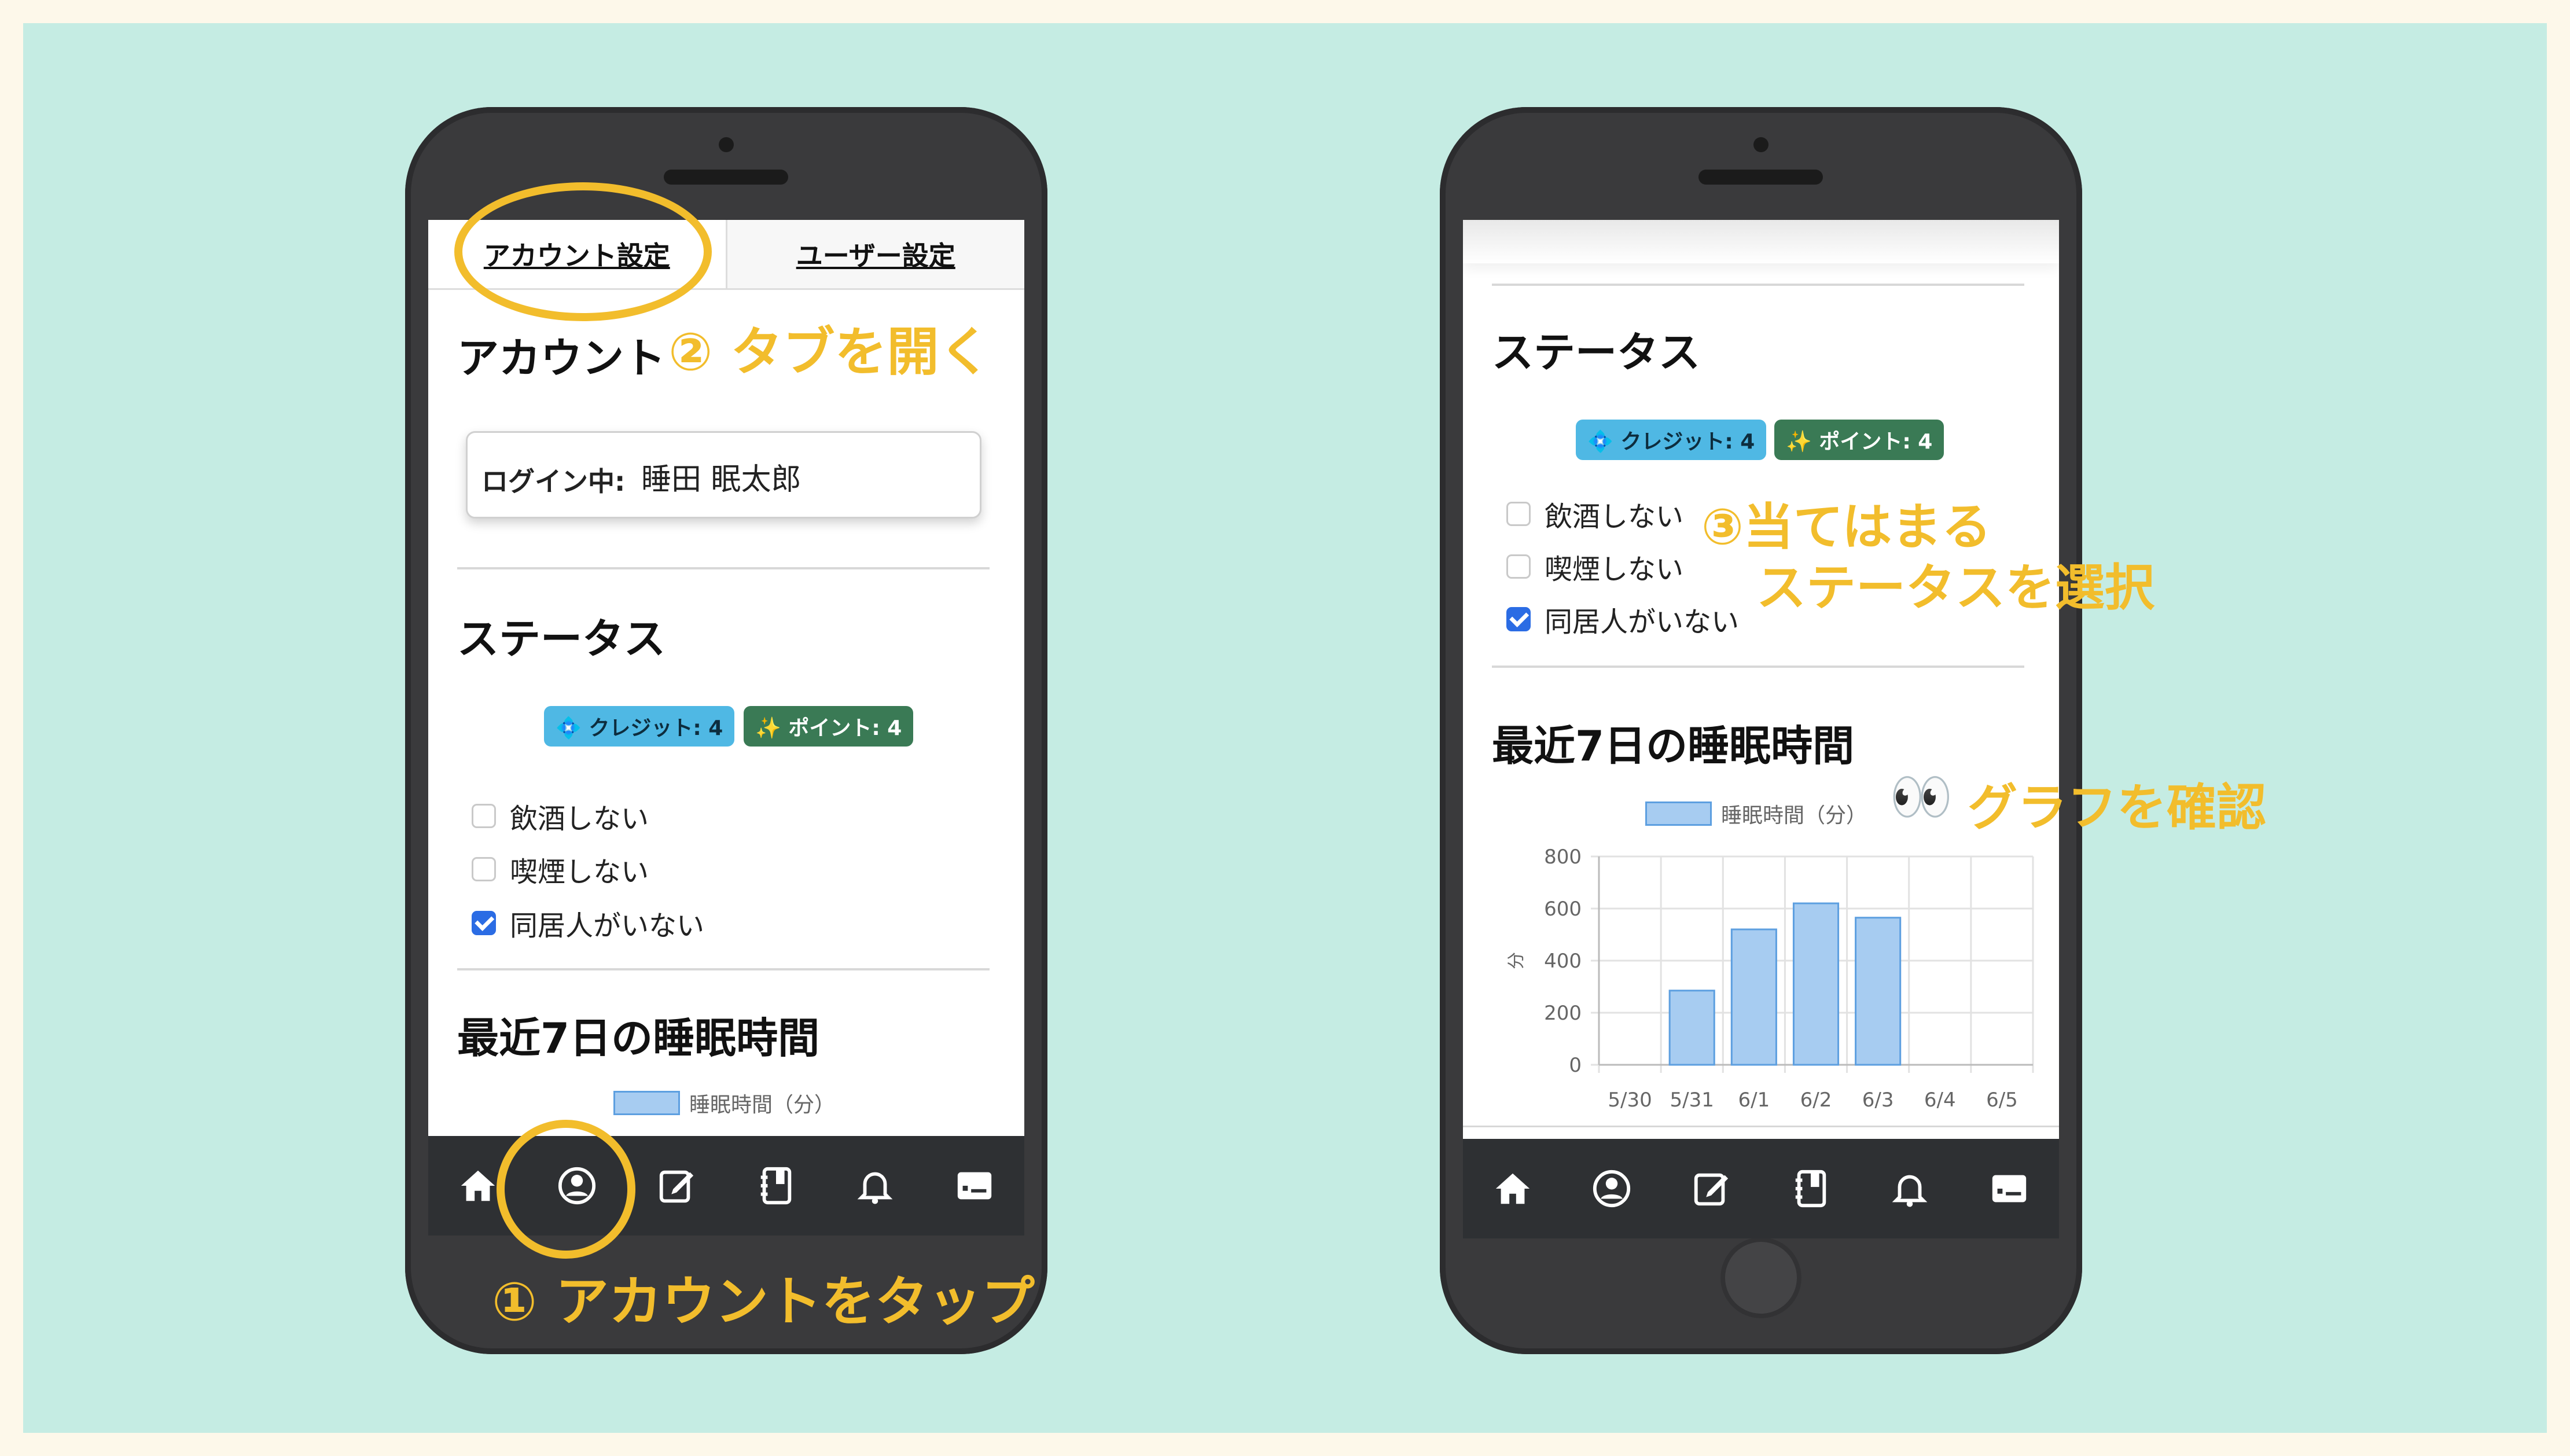 The image size is (2570, 1456). I want to click on login-label: ログイン中:, so click(553, 482).